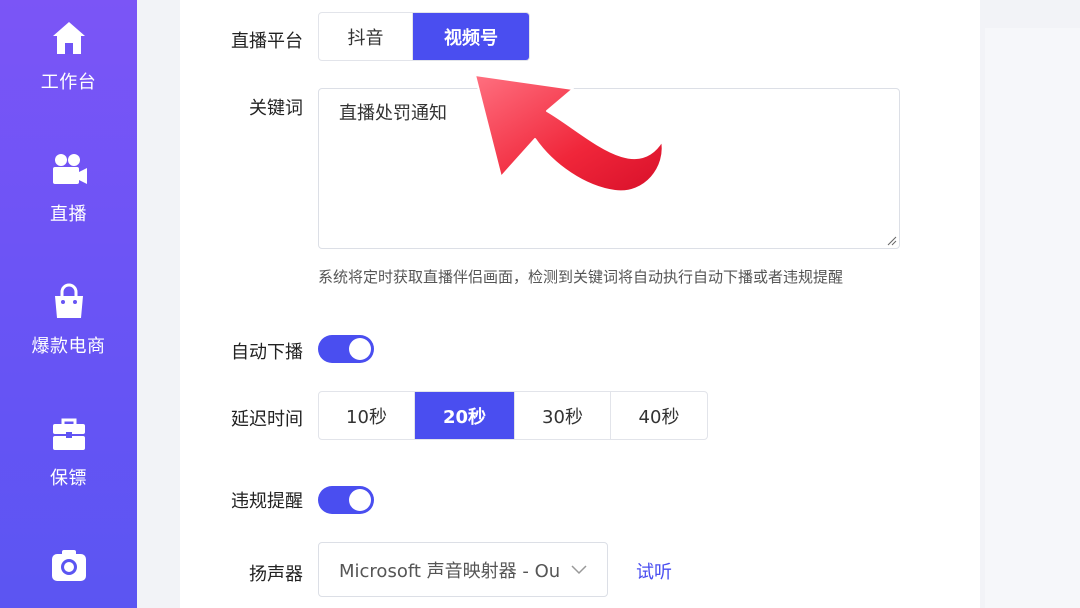  I want to click on platform-label: 直播平台, so click(267, 41).